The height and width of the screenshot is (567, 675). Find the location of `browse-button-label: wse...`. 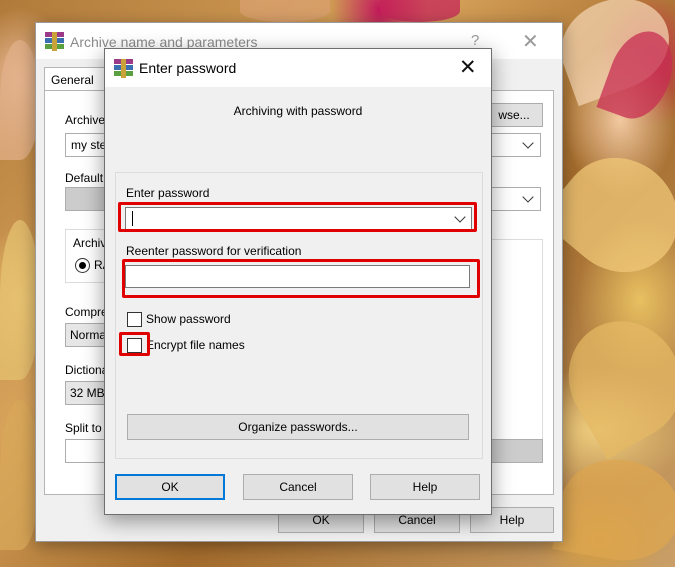

browse-button-label: wse... is located at coordinates (514, 115).